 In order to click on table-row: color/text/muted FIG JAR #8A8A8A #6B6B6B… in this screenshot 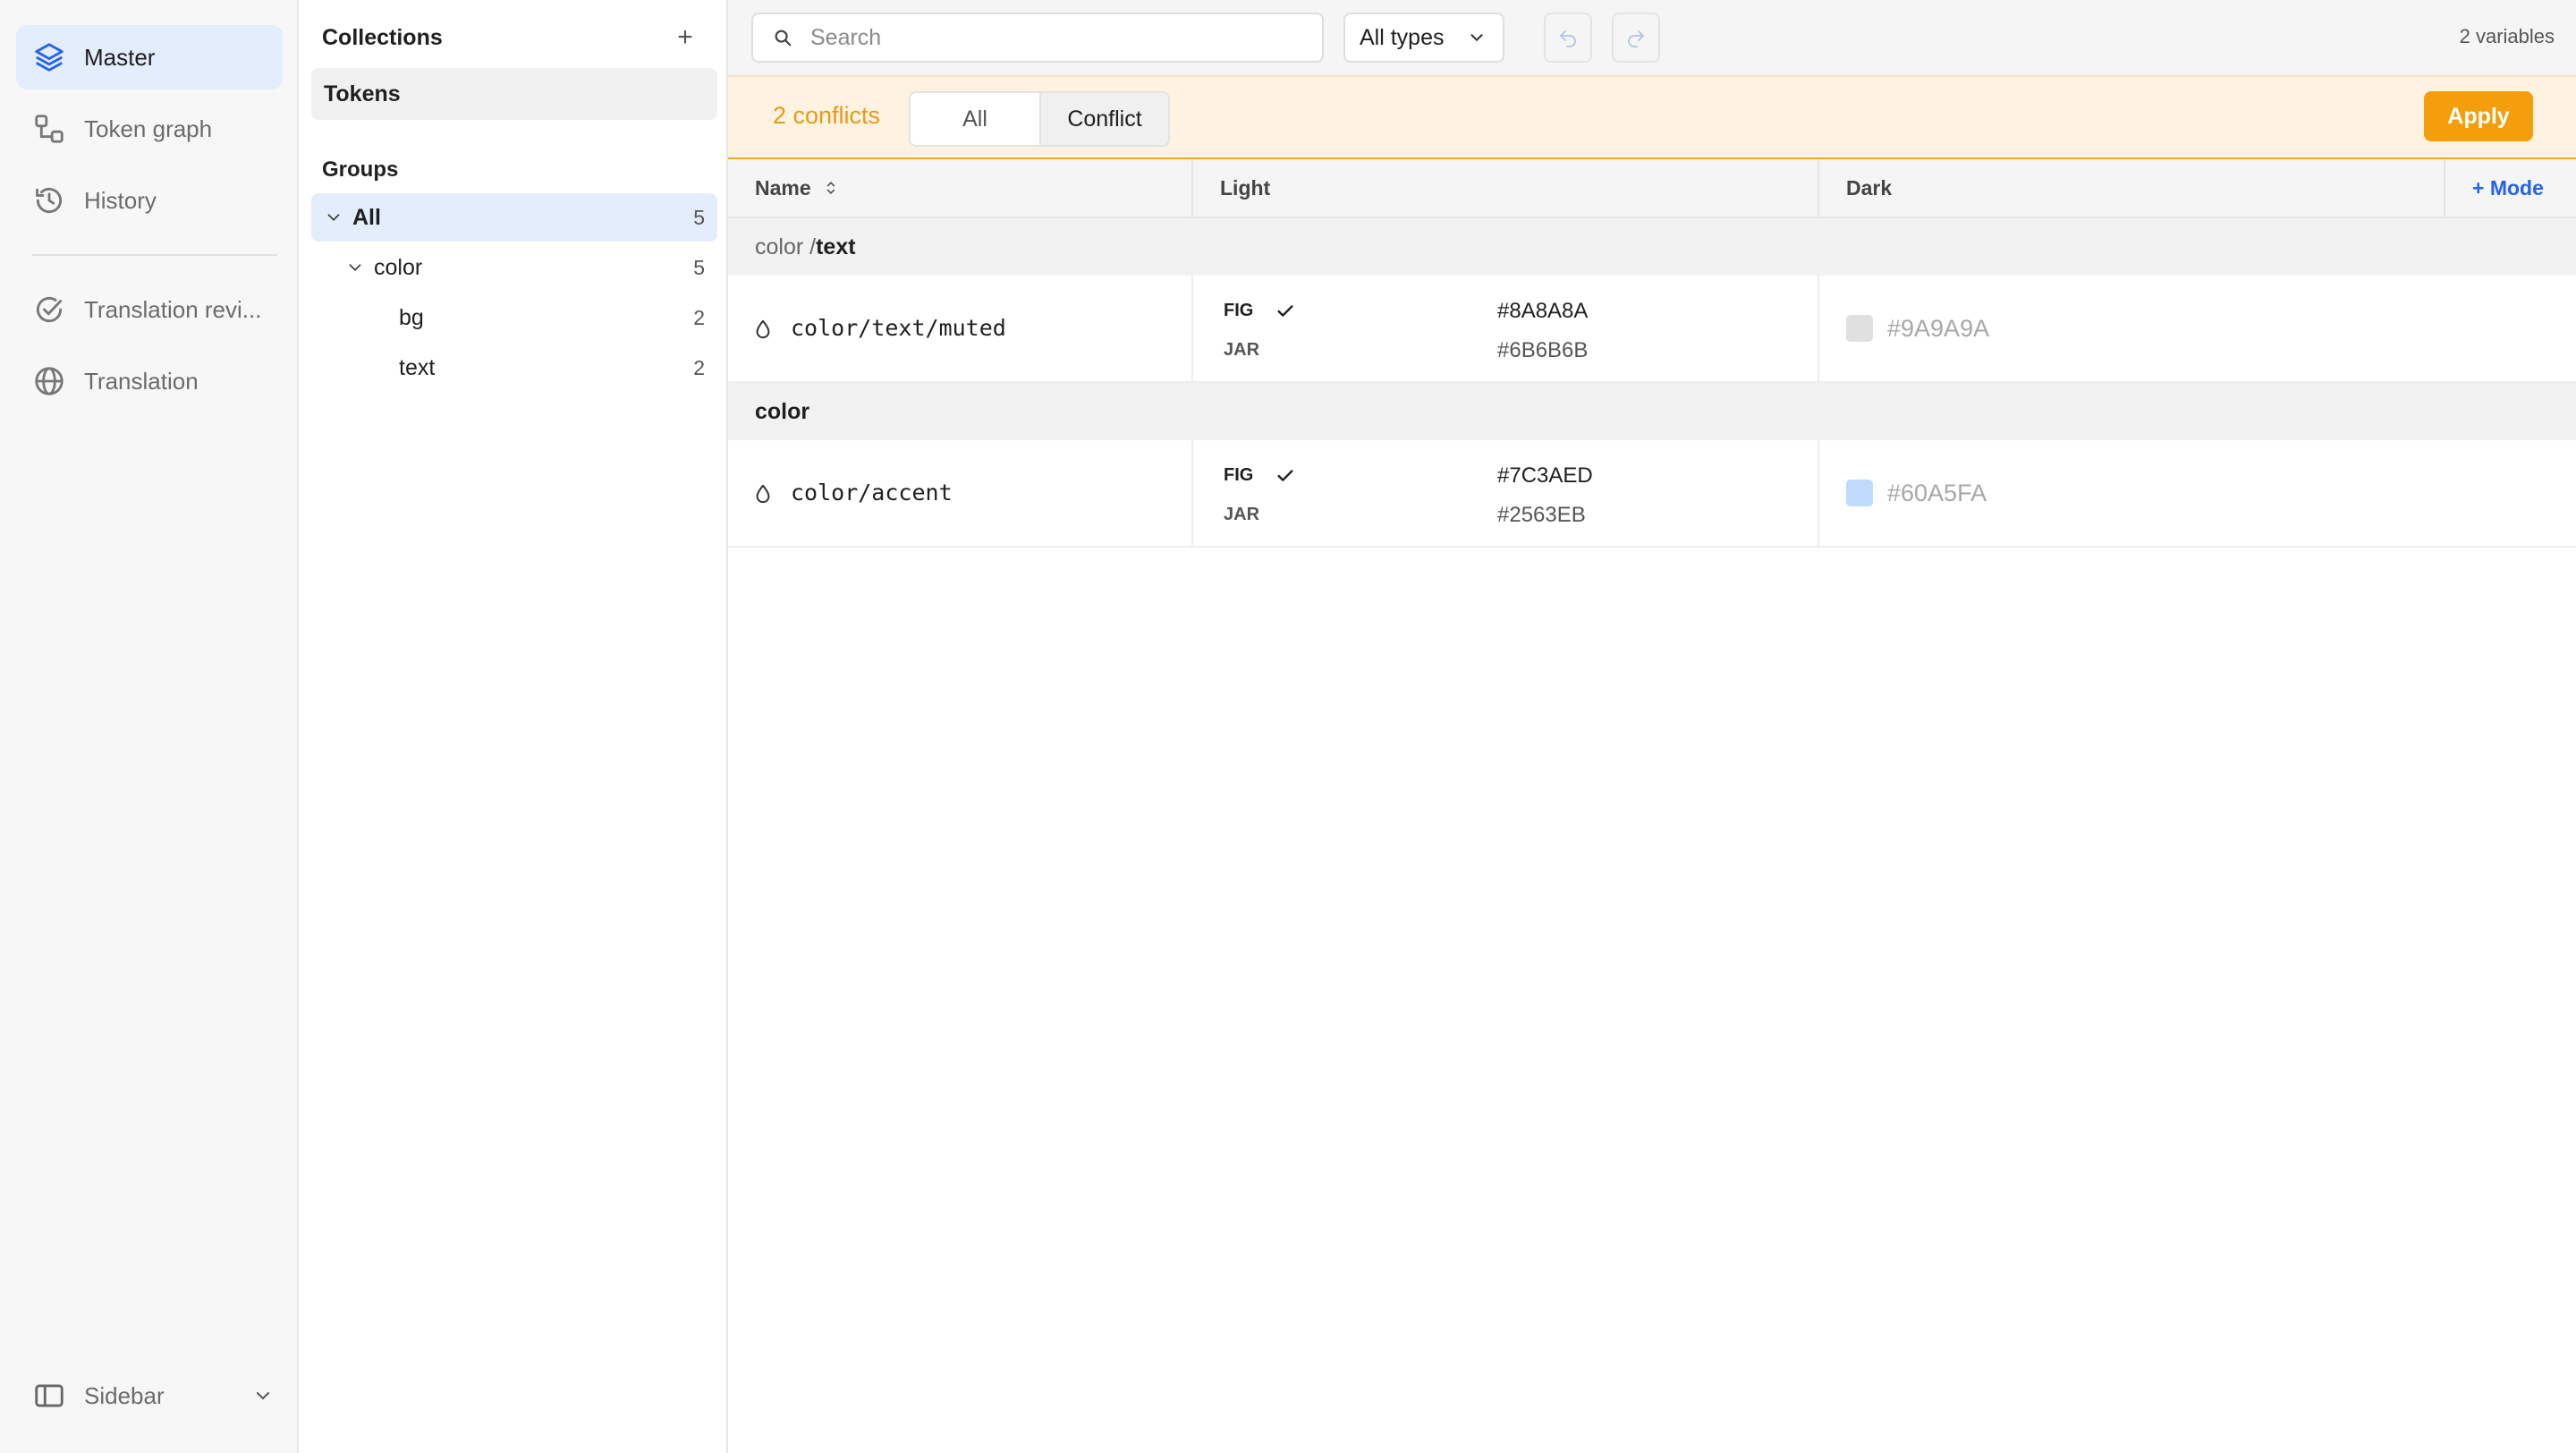, I will do `click(1652, 329)`.